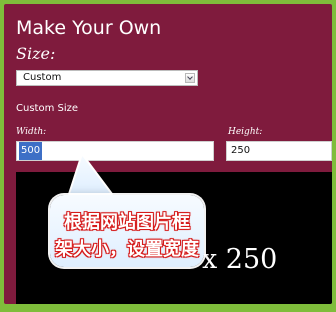 The height and width of the screenshot is (312, 336). What do you see at coordinates (31, 151) in the screenshot?
I see `width-input-value: 500` at bounding box center [31, 151].